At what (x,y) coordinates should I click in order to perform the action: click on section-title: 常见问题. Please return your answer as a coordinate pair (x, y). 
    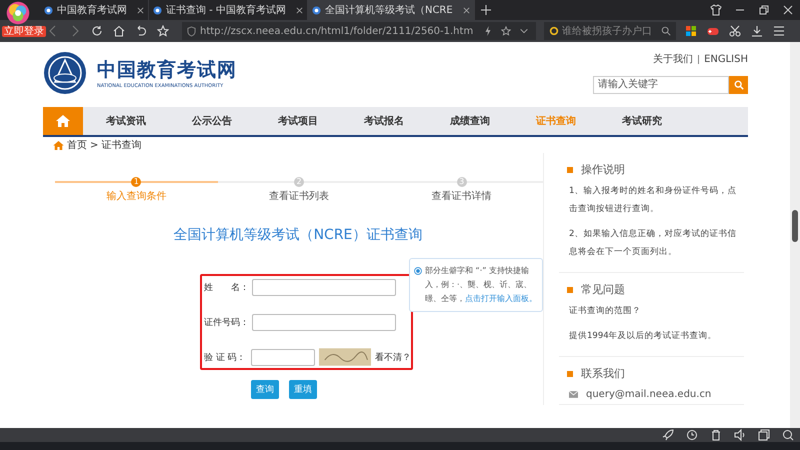
    Looking at the image, I should click on (603, 289).